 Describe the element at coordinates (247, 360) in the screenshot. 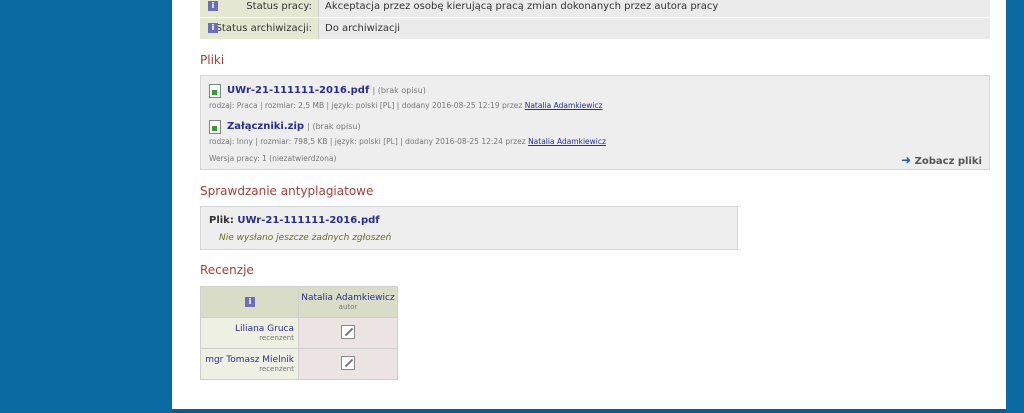

I see `reviewer-name: mgr Tomasz Mielnik` at that location.